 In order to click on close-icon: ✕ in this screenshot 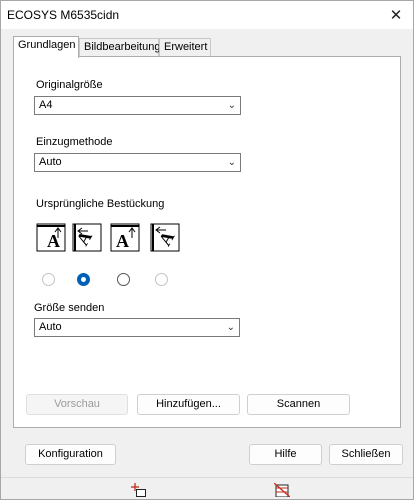, I will do `click(396, 15)`.